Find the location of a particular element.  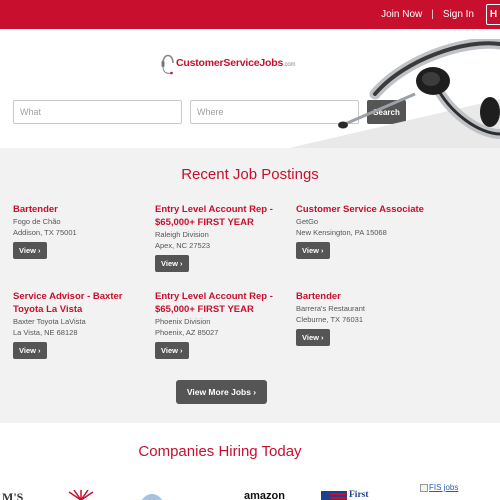

headset-icon is located at coordinates (167, 63).